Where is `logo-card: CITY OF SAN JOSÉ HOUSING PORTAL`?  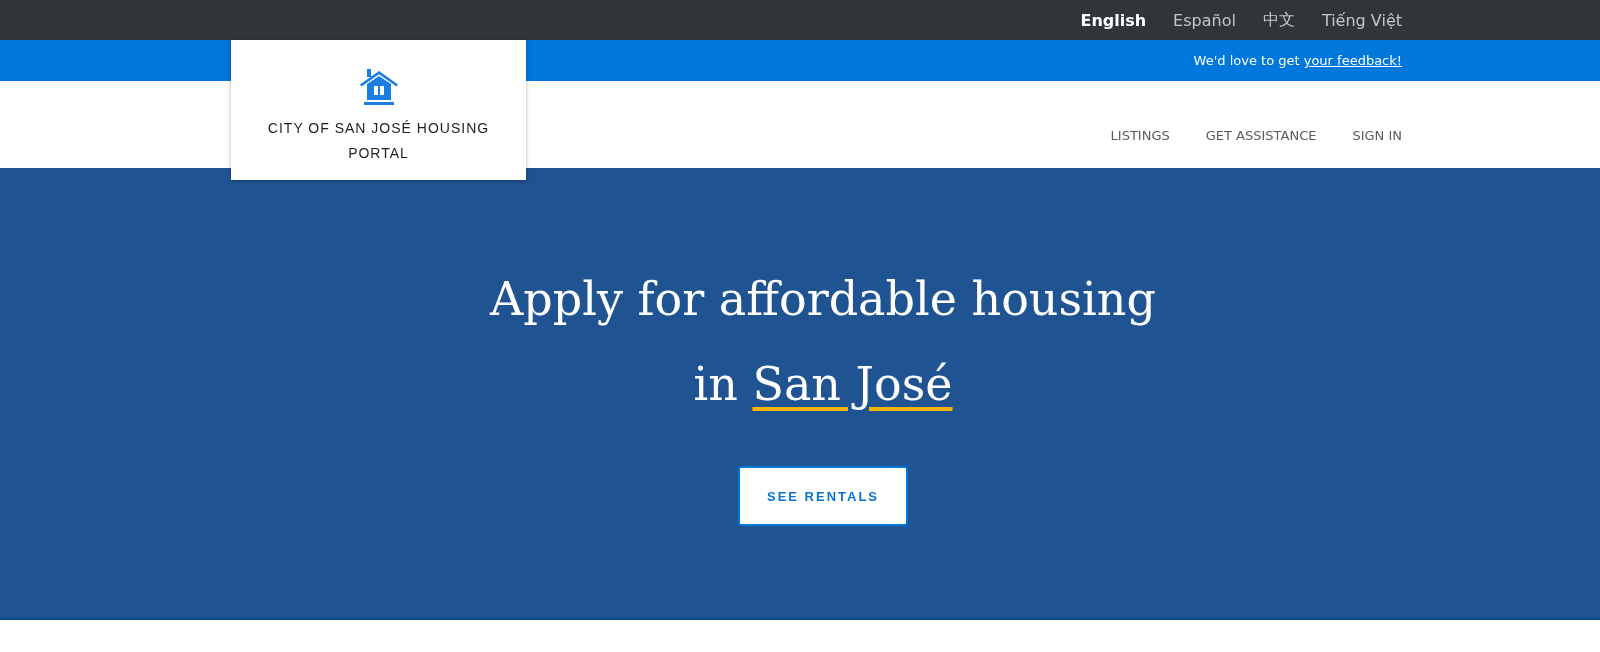 logo-card: CITY OF SAN JOSÉ HOUSING PORTAL is located at coordinates (378, 110).